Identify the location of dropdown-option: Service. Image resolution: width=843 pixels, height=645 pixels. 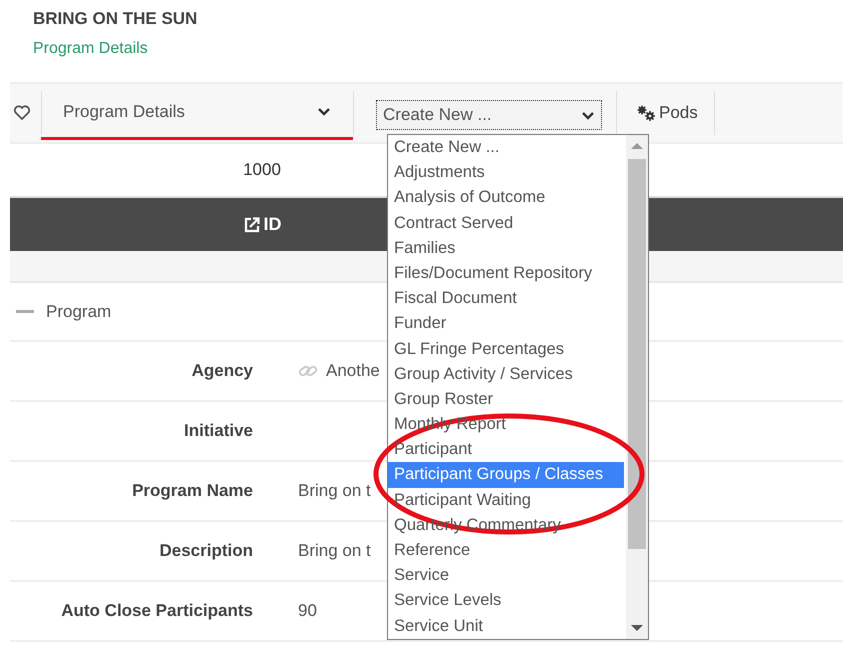
(506, 575).